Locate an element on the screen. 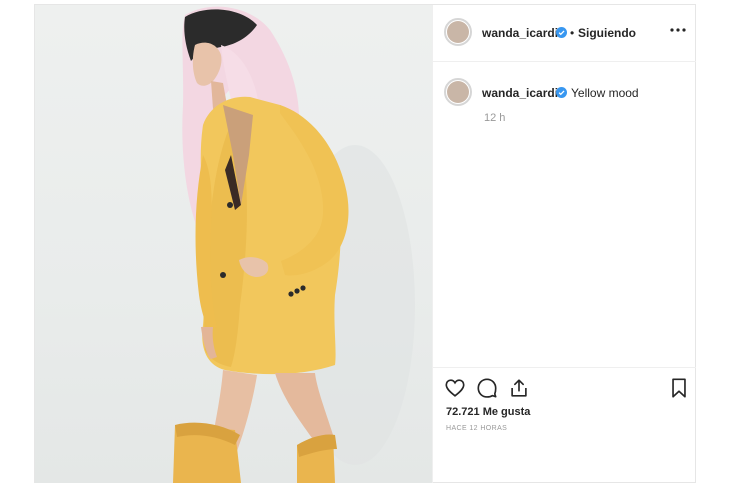  comment-icon is located at coordinates (487, 388).